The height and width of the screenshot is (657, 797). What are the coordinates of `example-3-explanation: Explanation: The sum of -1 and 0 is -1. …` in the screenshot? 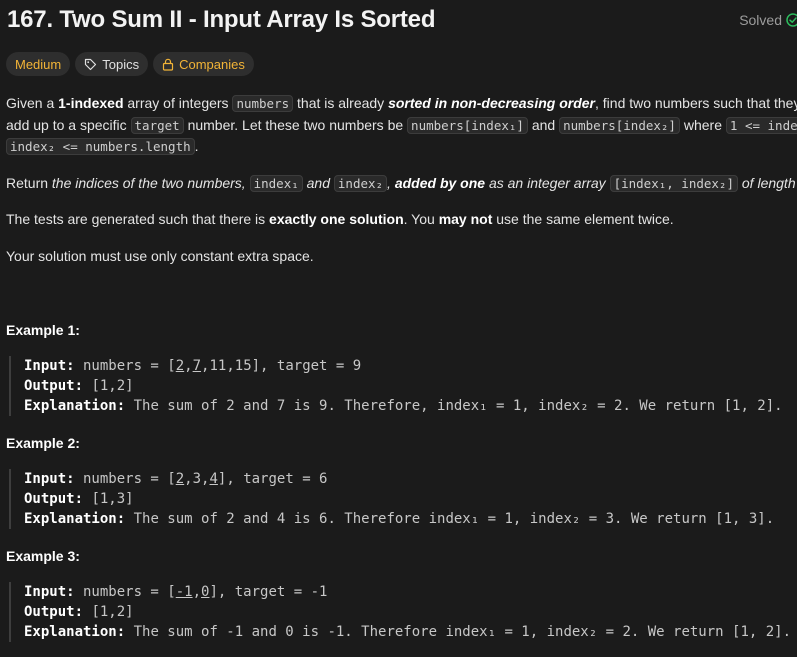 It's located at (407, 632).